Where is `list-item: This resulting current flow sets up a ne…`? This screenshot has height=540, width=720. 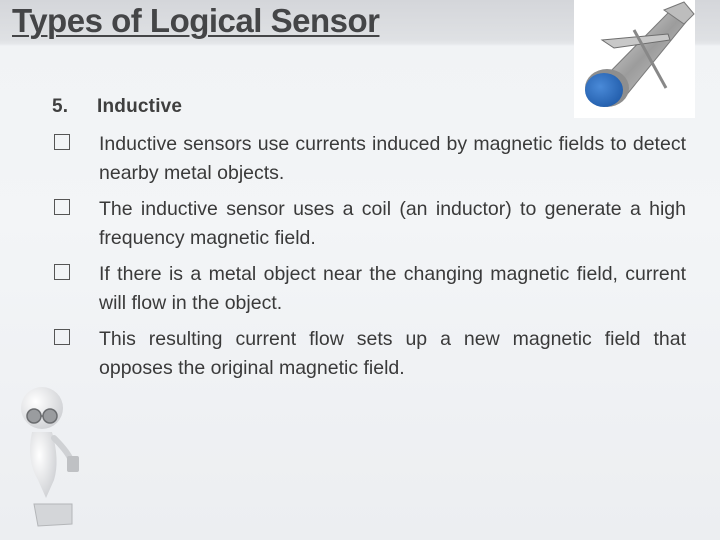
list-item: This resulting current flow sets up a ne… is located at coordinates (369, 354).